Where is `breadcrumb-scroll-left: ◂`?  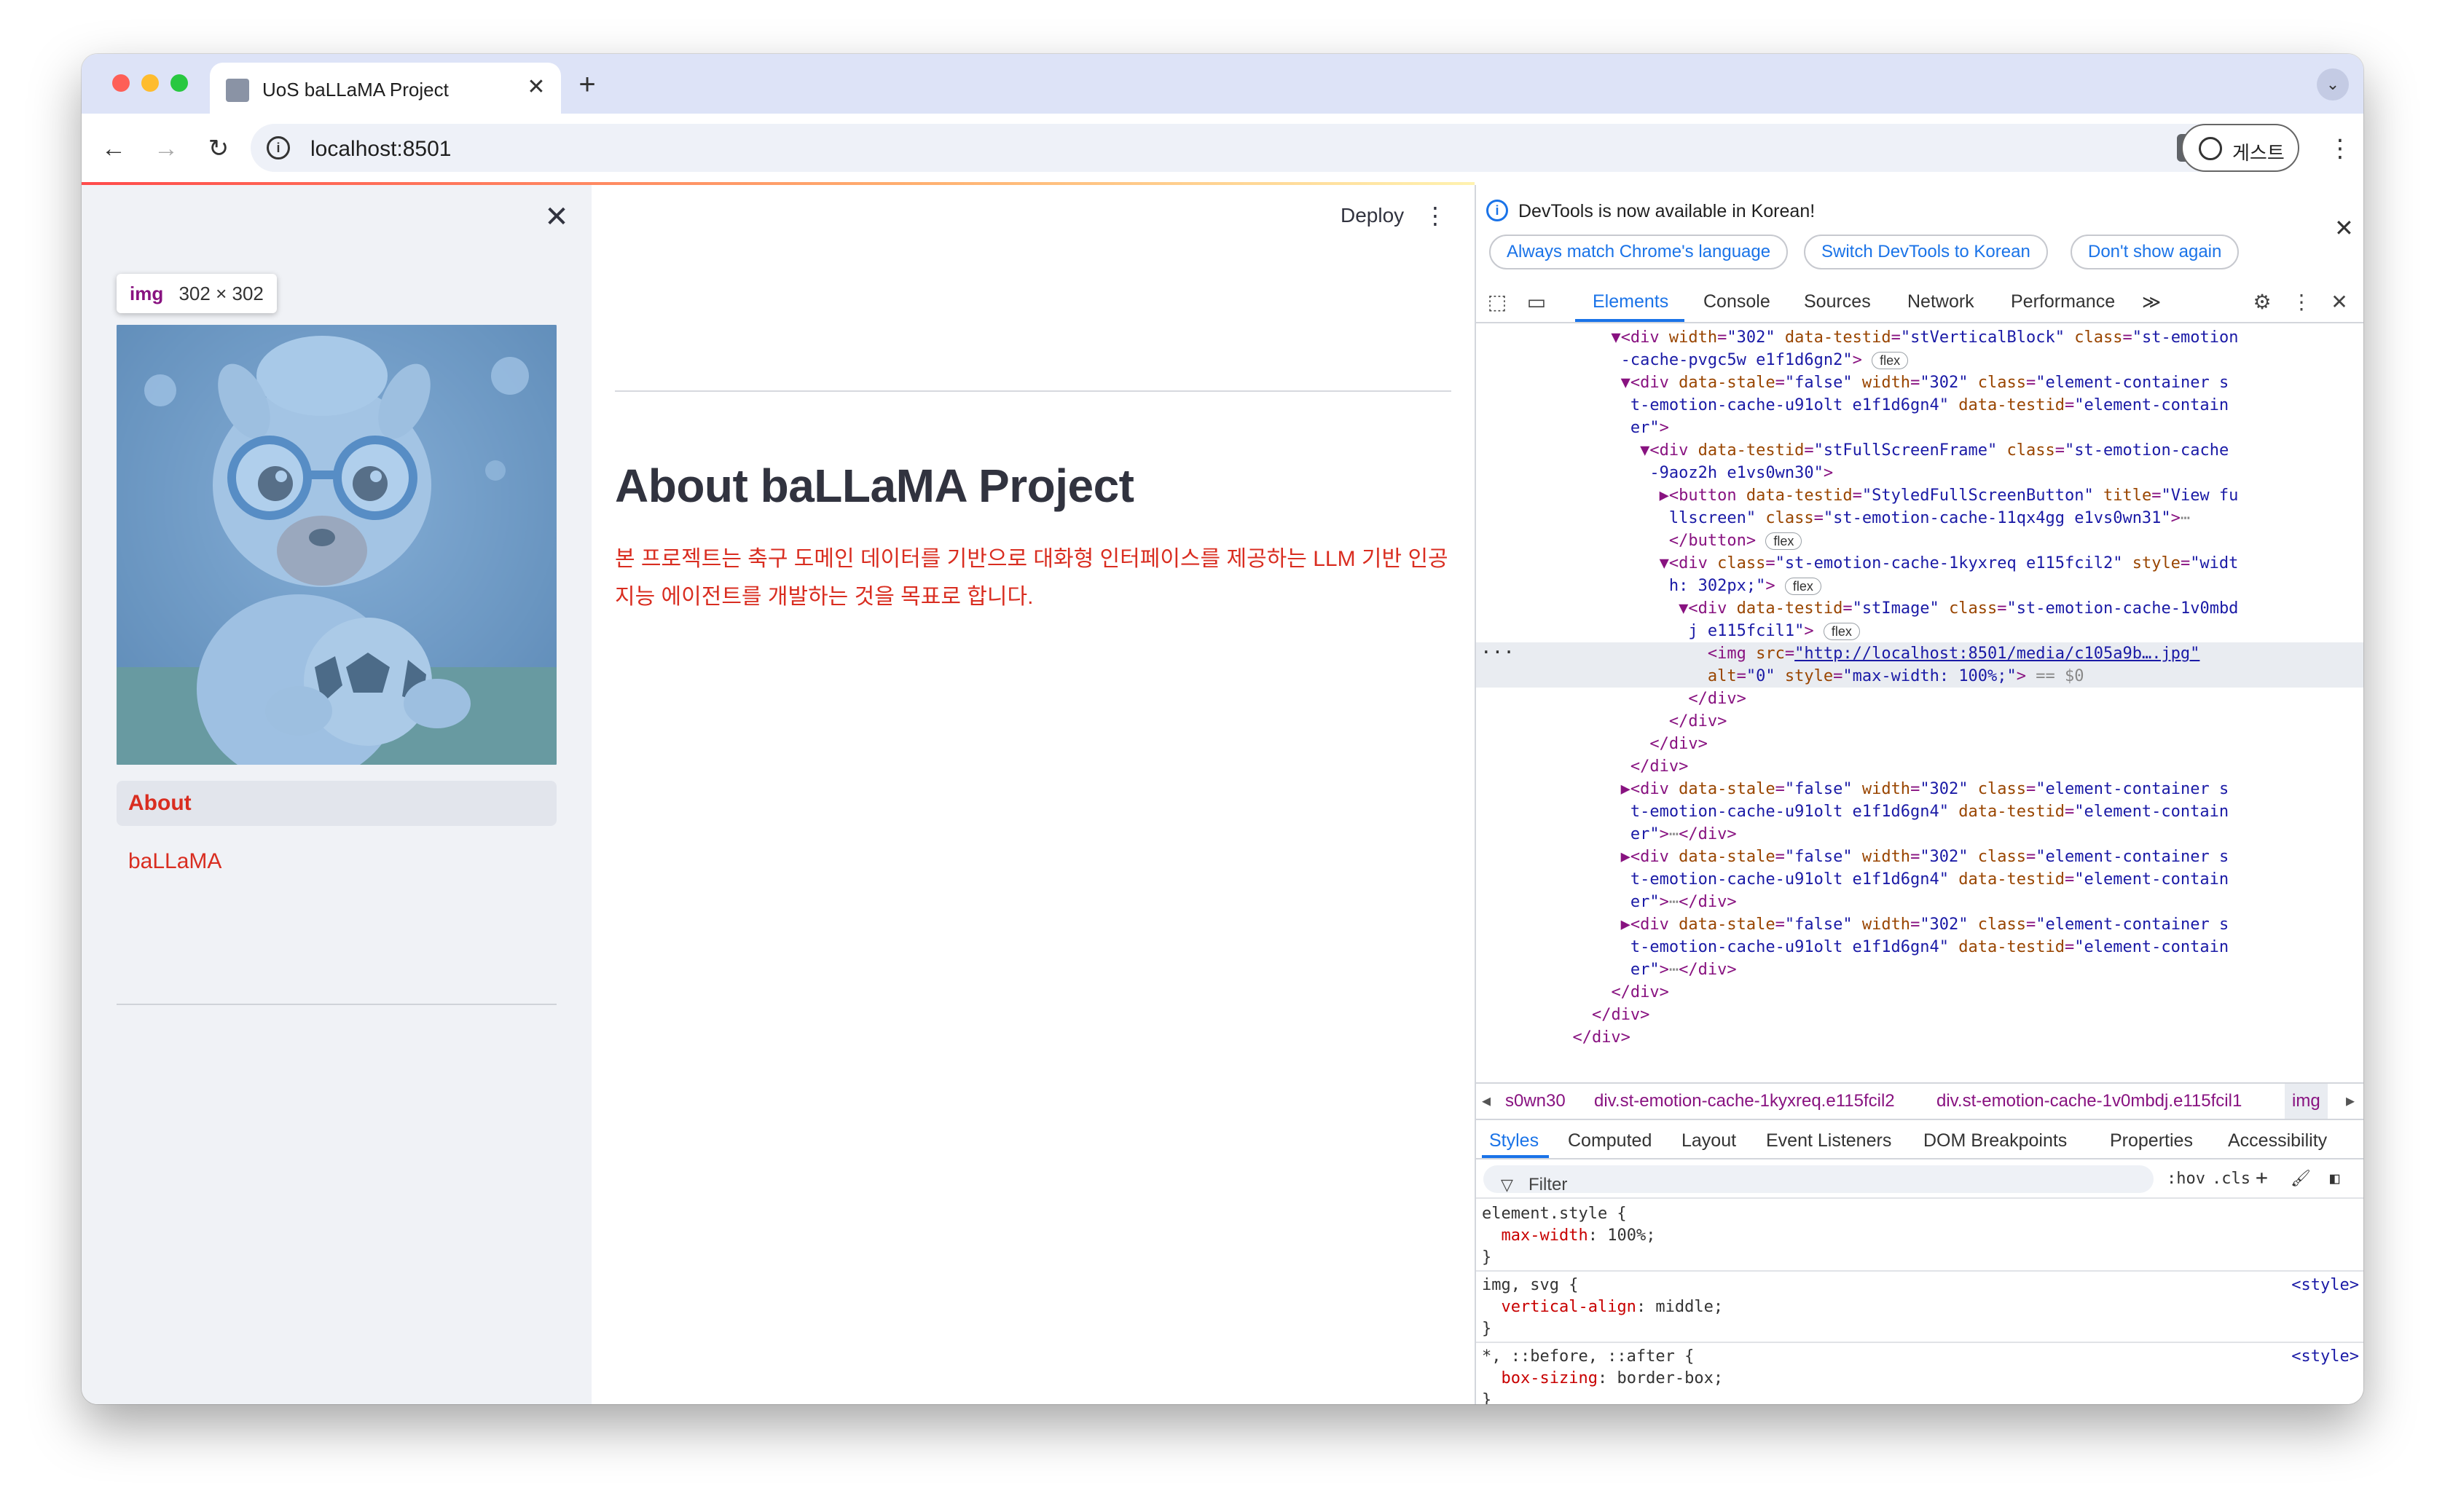
breadcrumb-scroll-left: ◂ is located at coordinates (1486, 1101).